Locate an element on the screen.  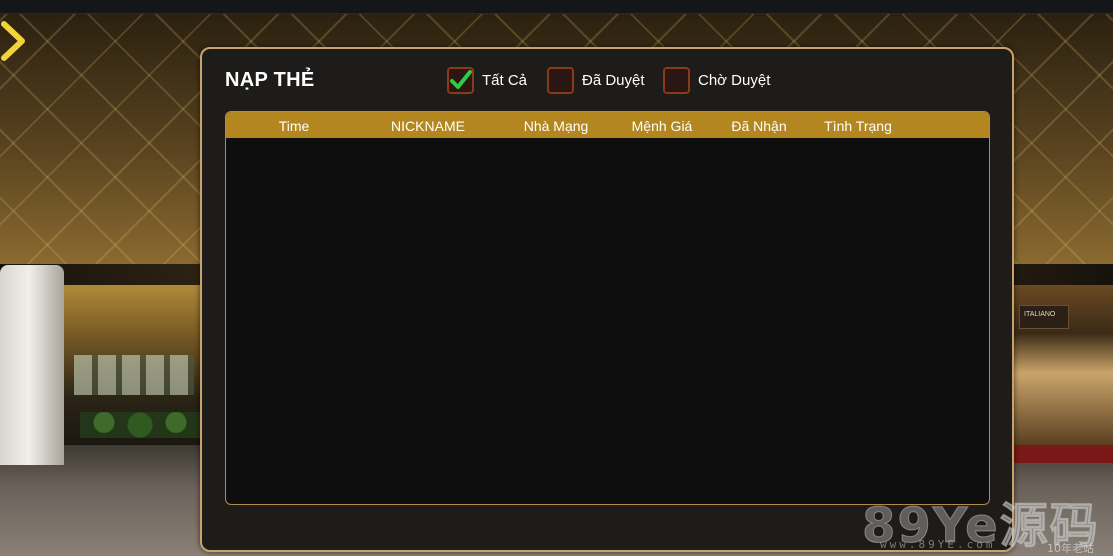
checkmark-icon is located at coordinates (461, 79).